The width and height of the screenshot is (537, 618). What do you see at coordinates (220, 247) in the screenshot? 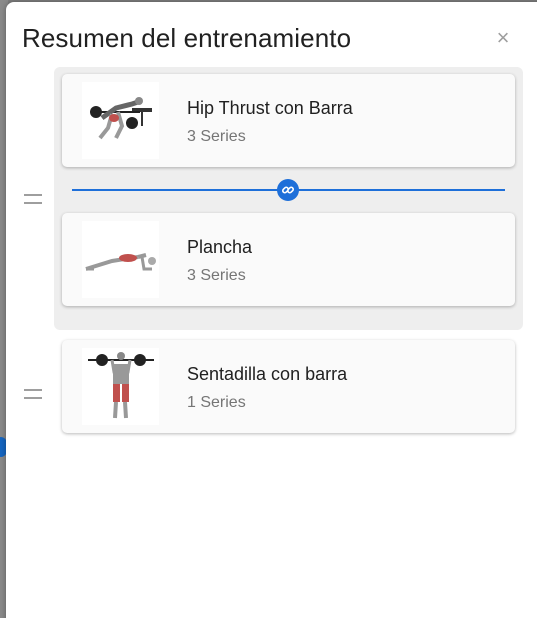
I see `exercise-name: Plancha` at bounding box center [220, 247].